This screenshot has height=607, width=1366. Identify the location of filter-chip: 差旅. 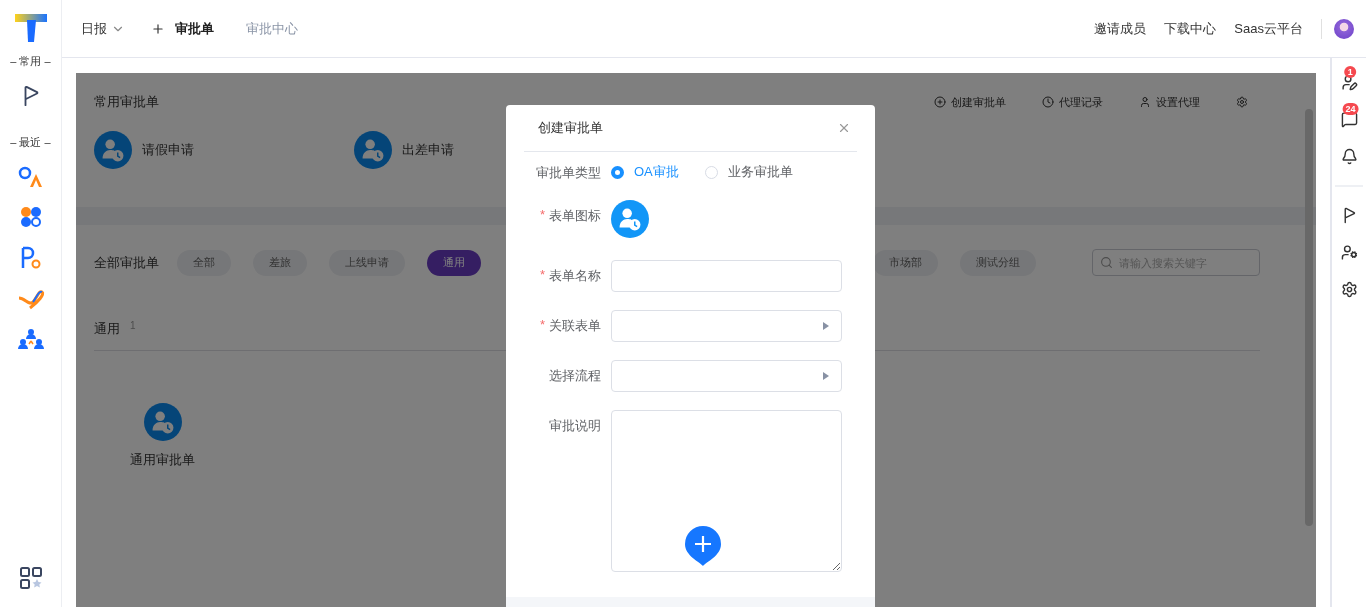
(280, 262).